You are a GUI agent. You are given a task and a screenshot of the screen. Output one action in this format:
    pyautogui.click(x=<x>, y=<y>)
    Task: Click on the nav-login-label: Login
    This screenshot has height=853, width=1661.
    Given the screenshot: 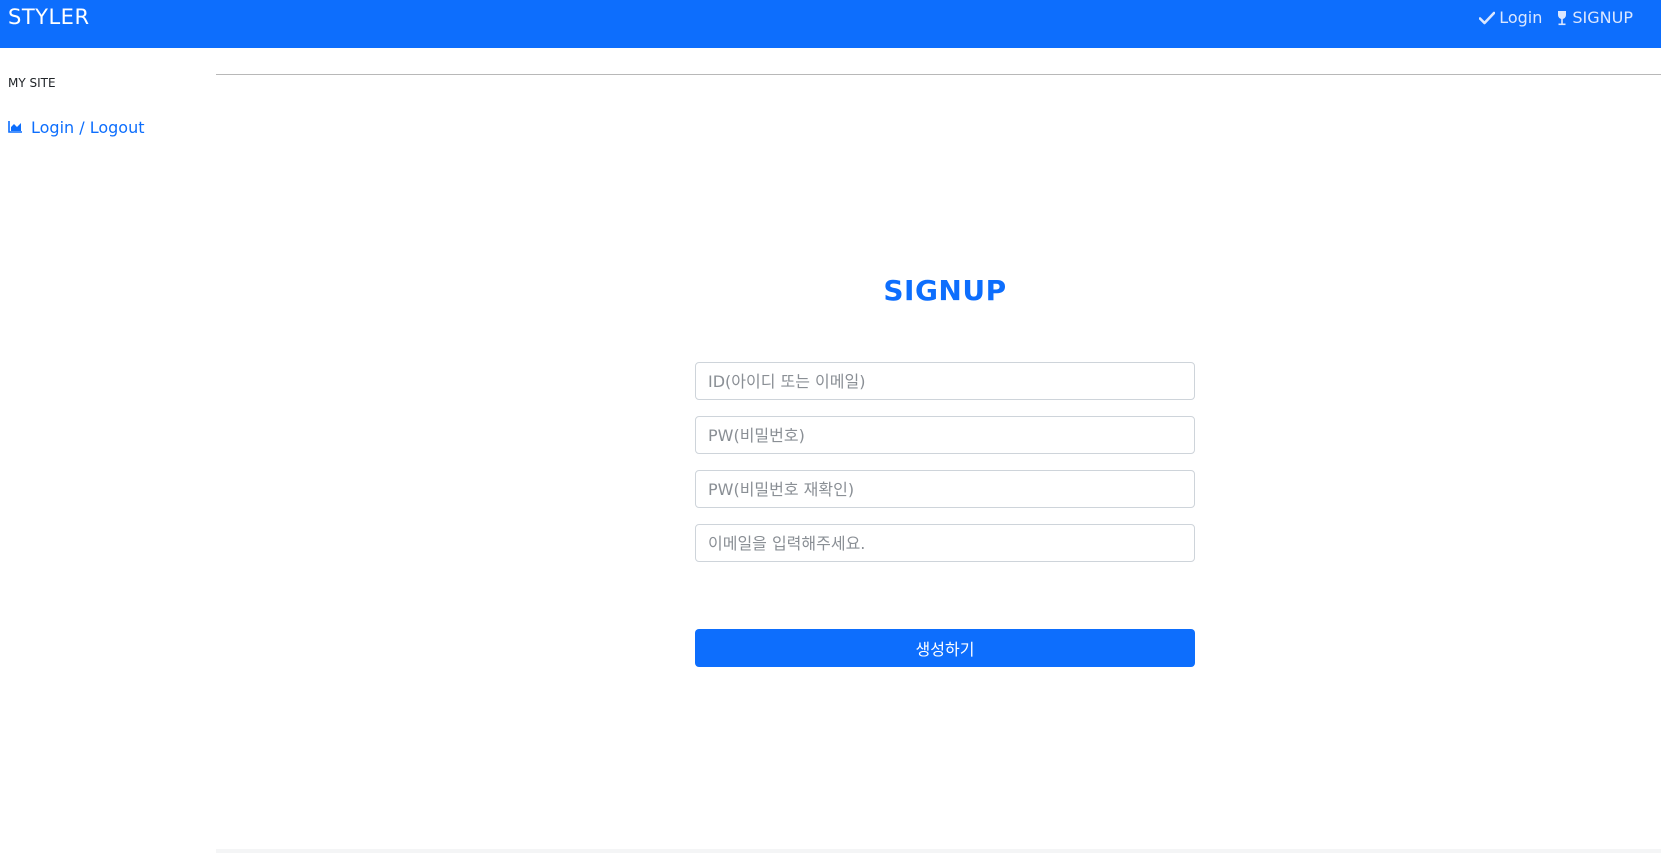 What is the action you would take?
    pyautogui.click(x=1521, y=17)
    